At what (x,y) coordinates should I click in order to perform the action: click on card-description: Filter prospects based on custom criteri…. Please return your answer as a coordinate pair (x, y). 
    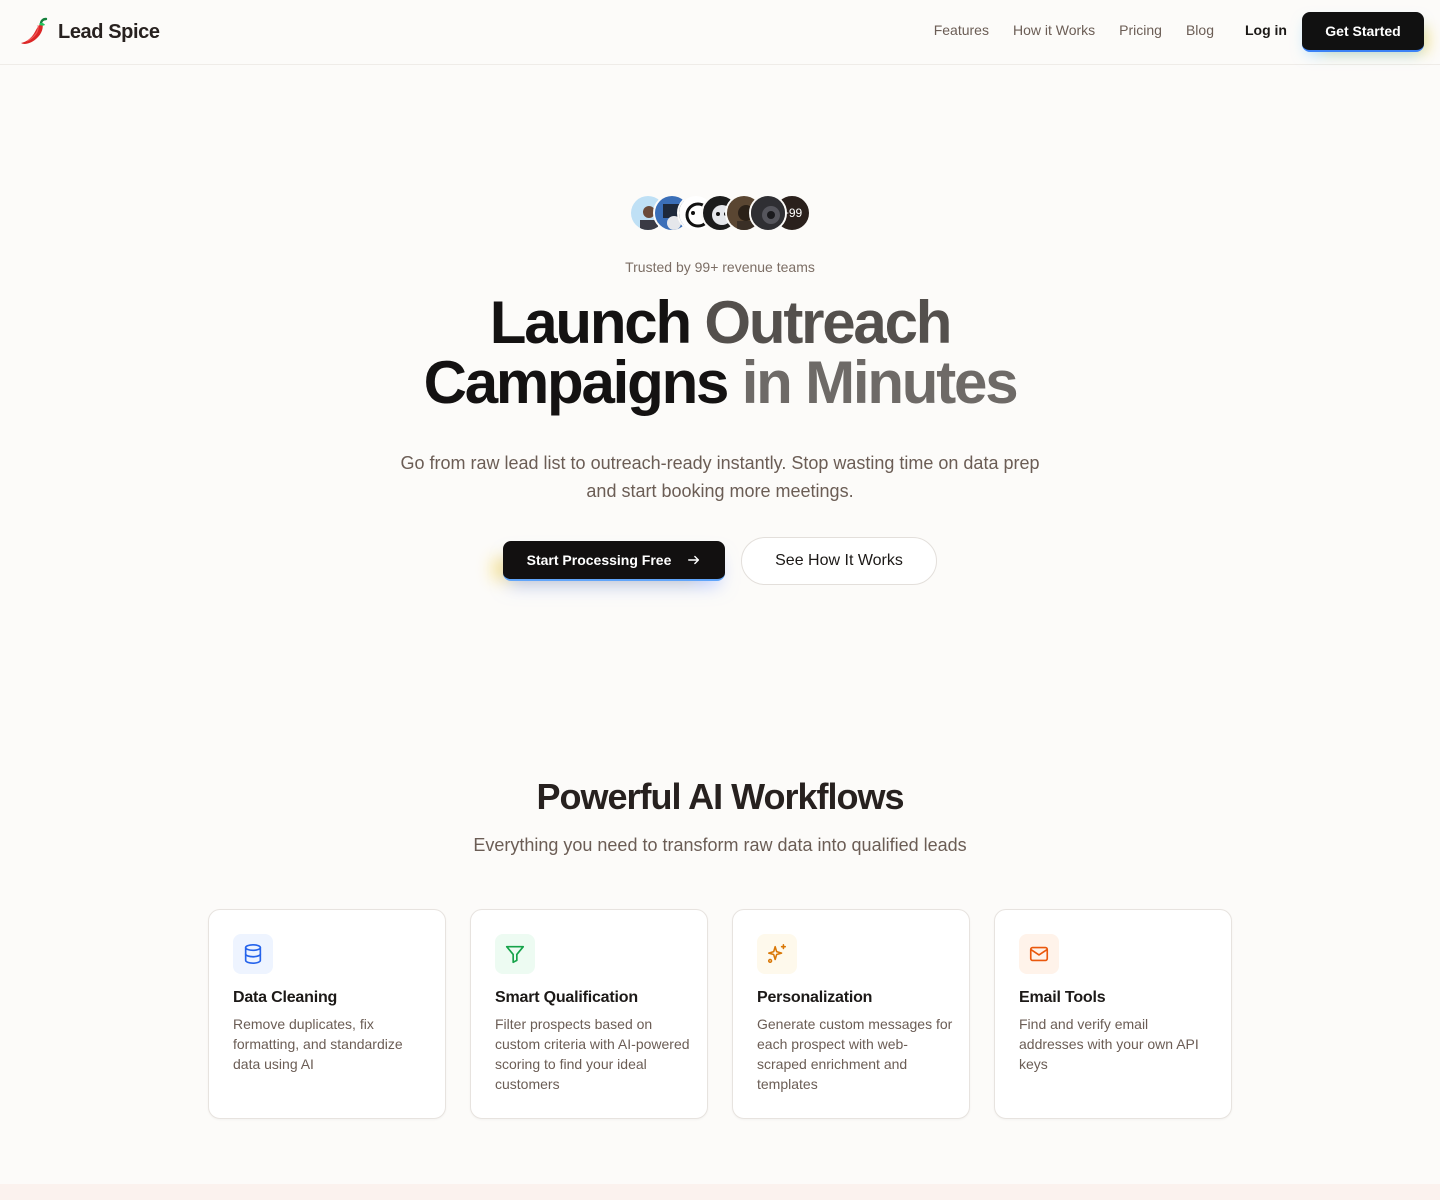
    Looking at the image, I should click on (592, 1054).